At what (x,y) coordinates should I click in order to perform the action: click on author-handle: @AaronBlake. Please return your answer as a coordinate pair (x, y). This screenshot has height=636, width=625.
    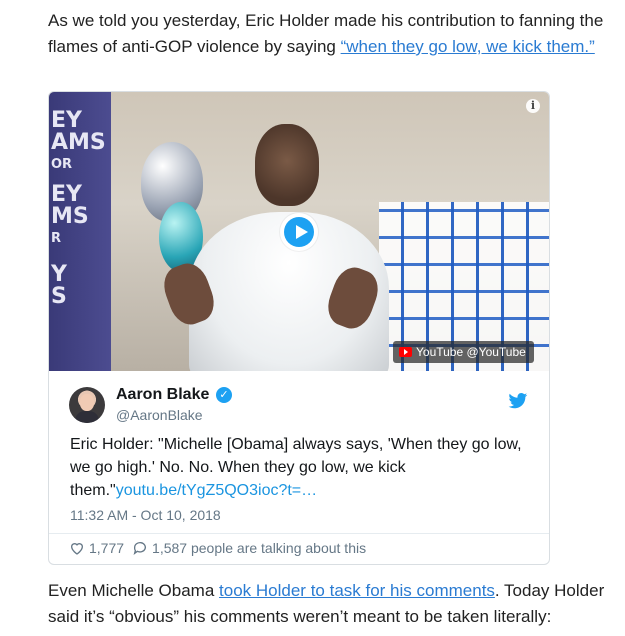
    Looking at the image, I should click on (159, 415).